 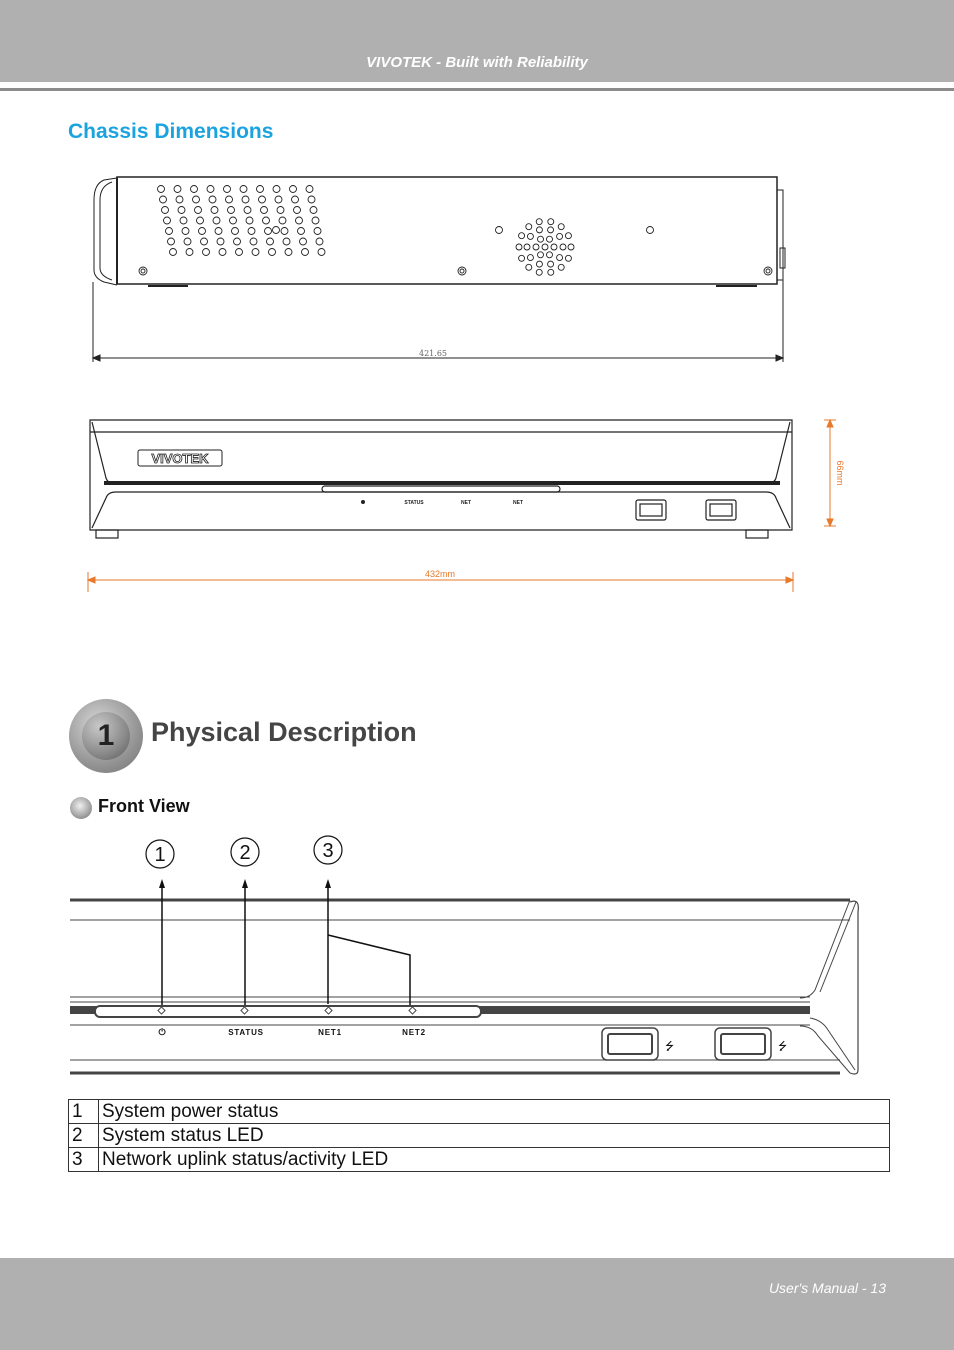 I want to click on front-brand-logo: VIVOTEK, so click(x=180, y=458).